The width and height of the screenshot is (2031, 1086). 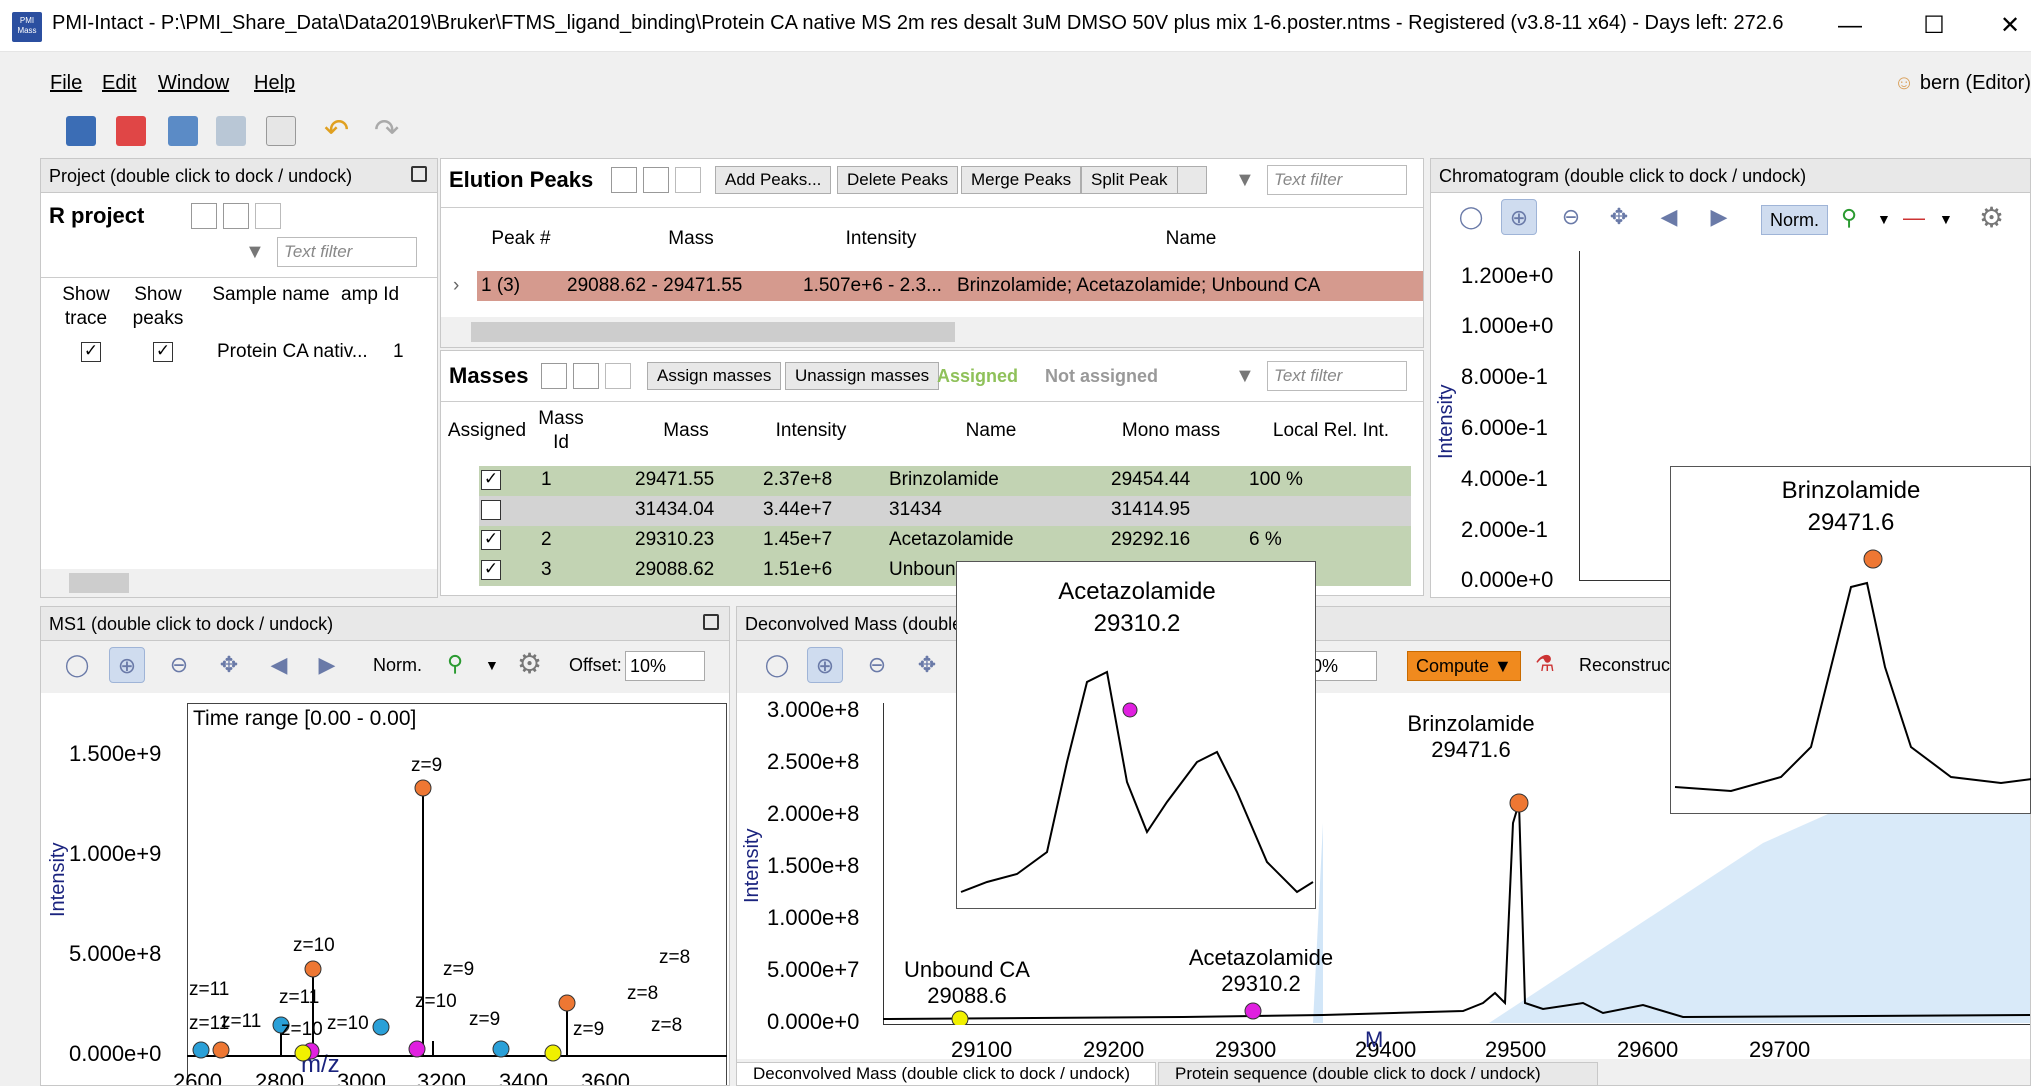 I want to click on undo-icon: ↶, so click(x=339, y=131).